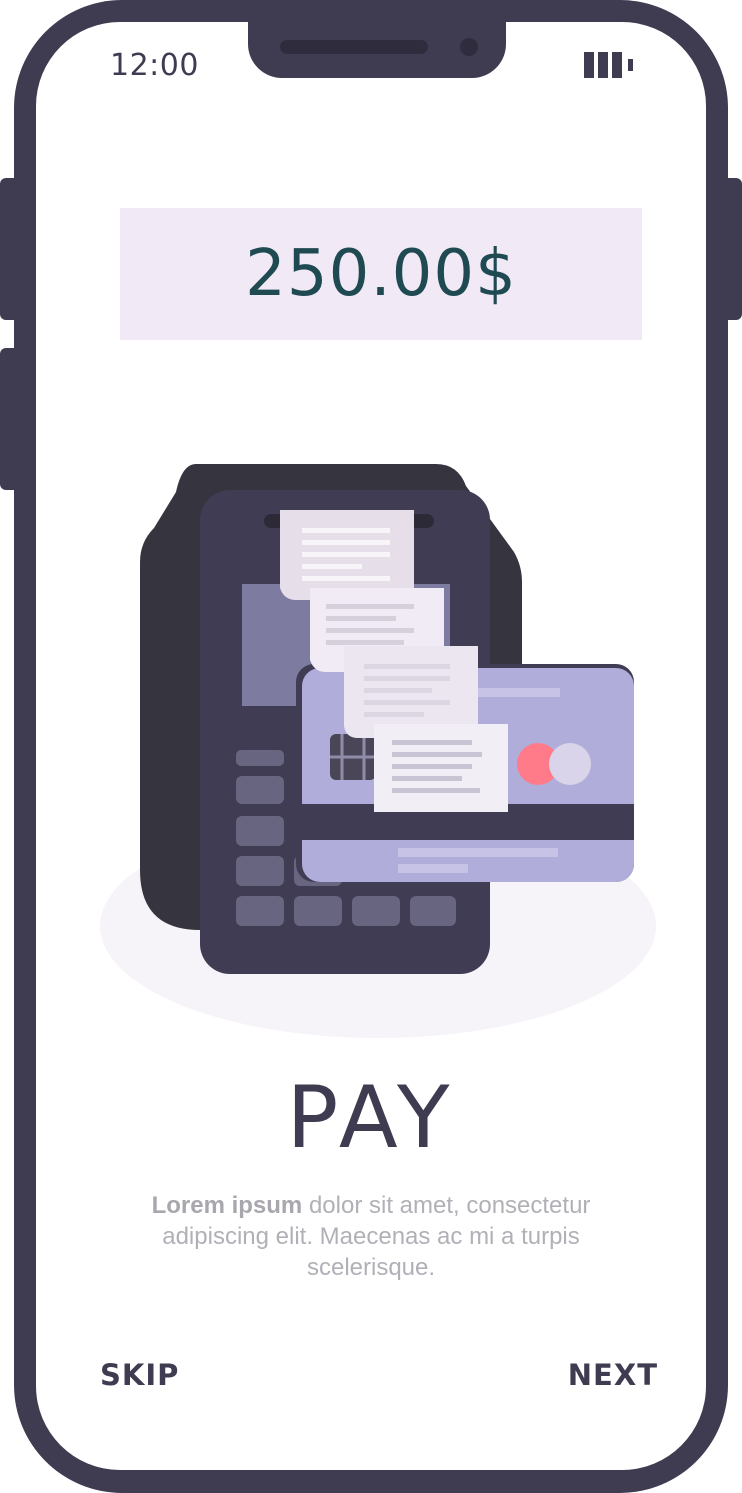 The height and width of the screenshot is (1493, 742). What do you see at coordinates (570, 764) in the screenshot?
I see `card-logo-light` at bounding box center [570, 764].